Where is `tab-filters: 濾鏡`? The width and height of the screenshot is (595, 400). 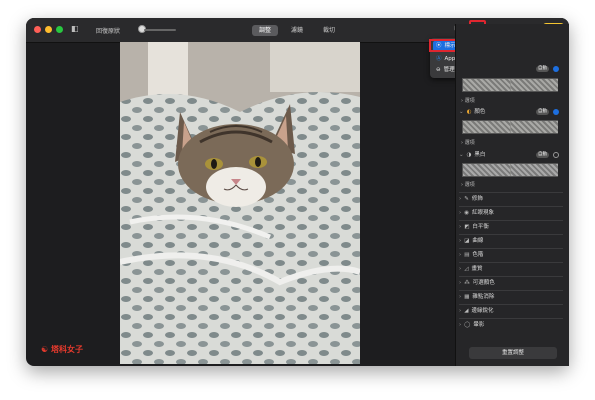
tab-filters: 濾鏡 is located at coordinates (297, 30).